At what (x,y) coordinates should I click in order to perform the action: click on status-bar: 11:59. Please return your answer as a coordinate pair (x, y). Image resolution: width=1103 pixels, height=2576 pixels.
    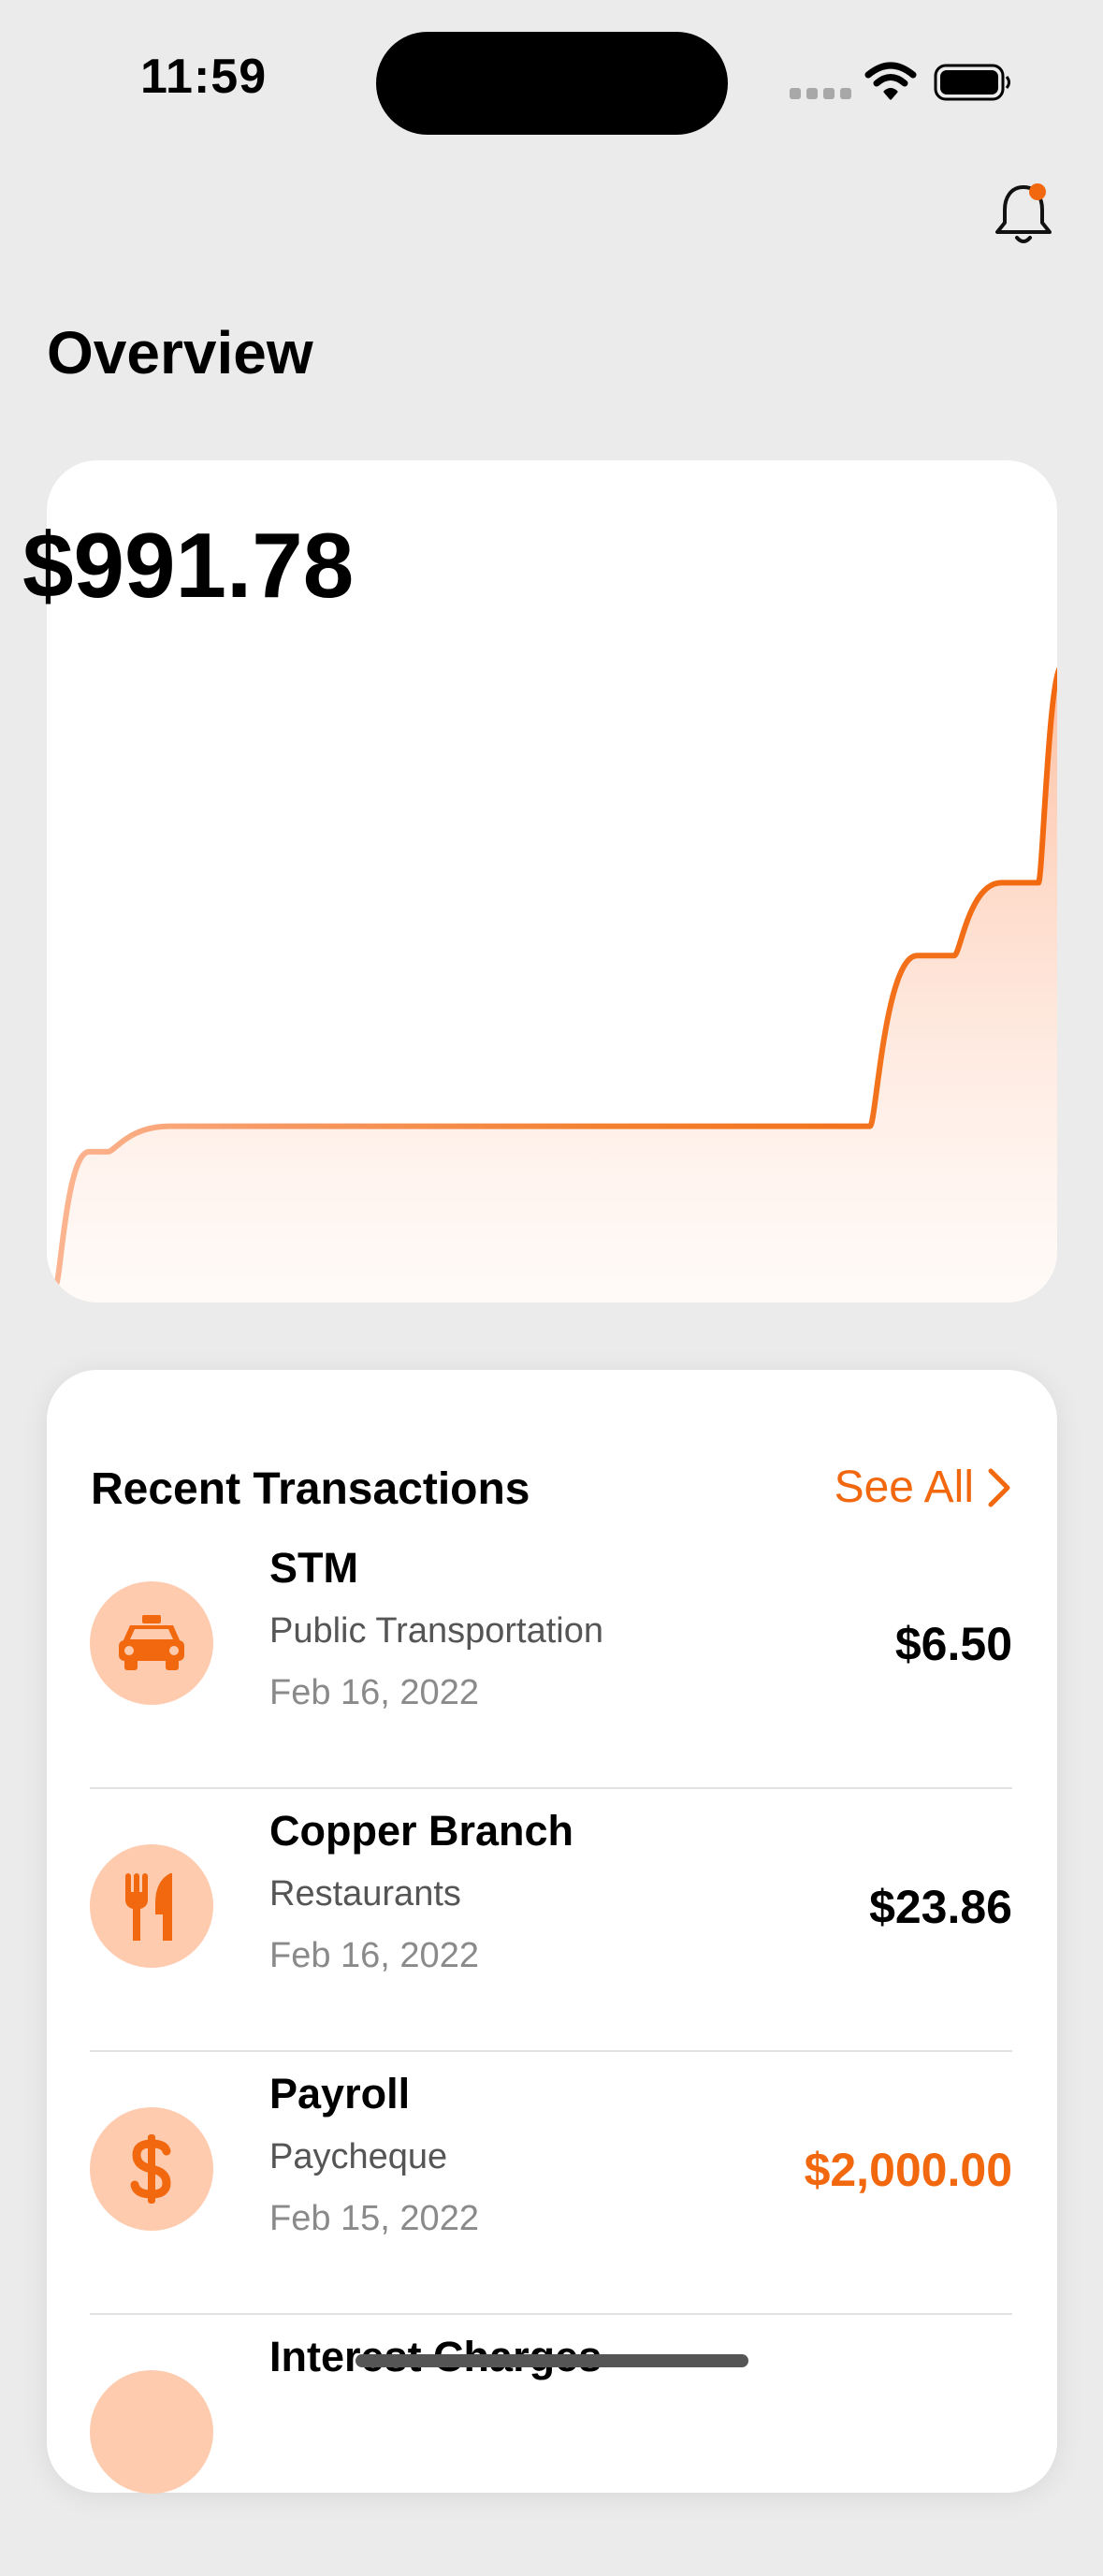
    Looking at the image, I should click on (551, 75).